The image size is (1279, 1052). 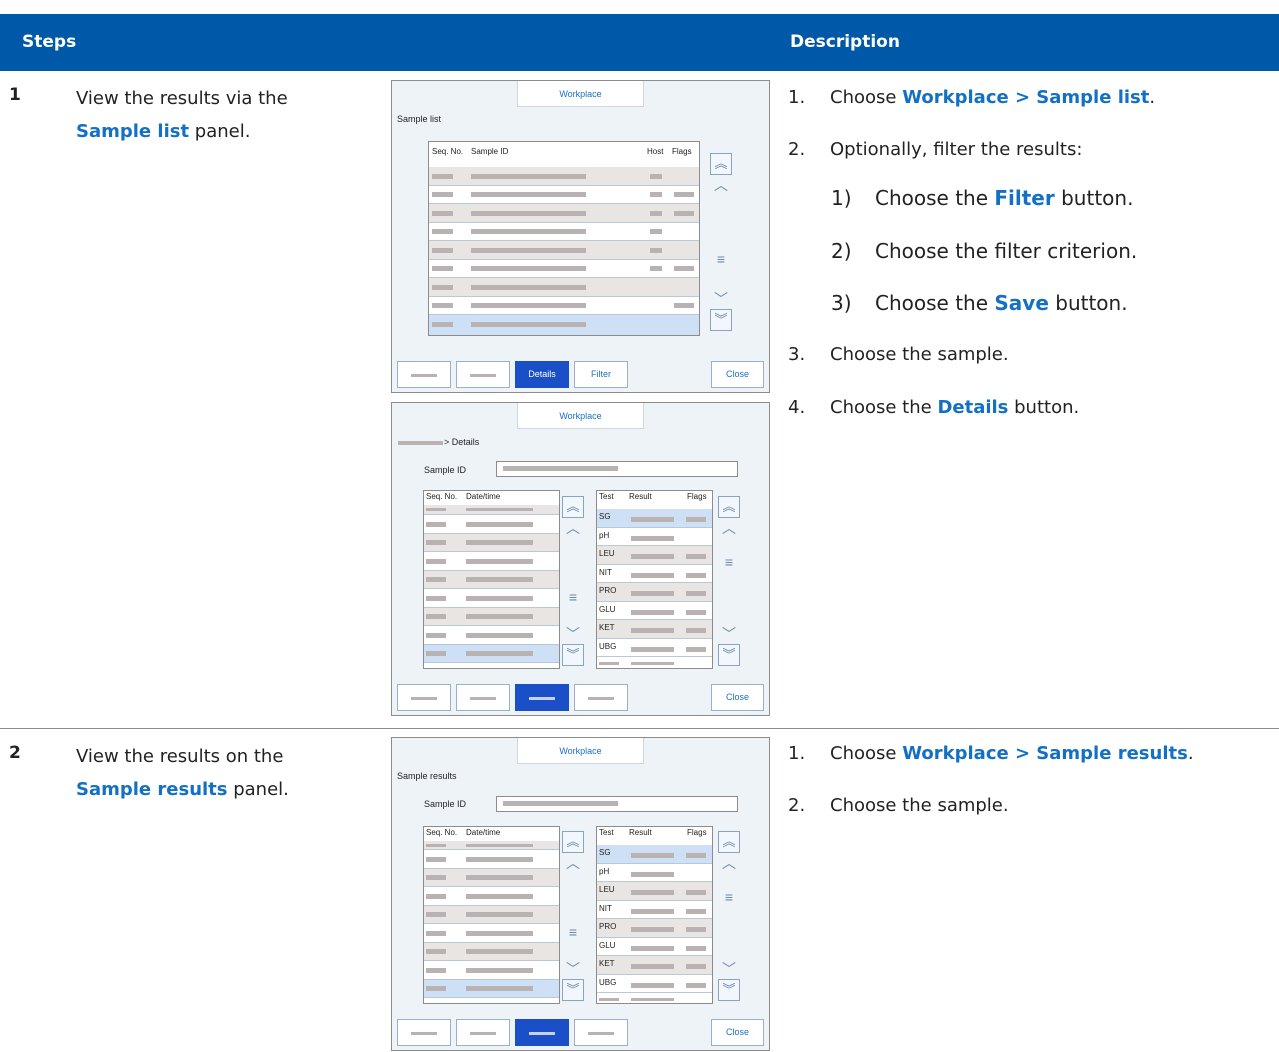 What do you see at coordinates (898, 805) in the screenshot?
I see `instruction-2: 2. Choose the sample.` at bounding box center [898, 805].